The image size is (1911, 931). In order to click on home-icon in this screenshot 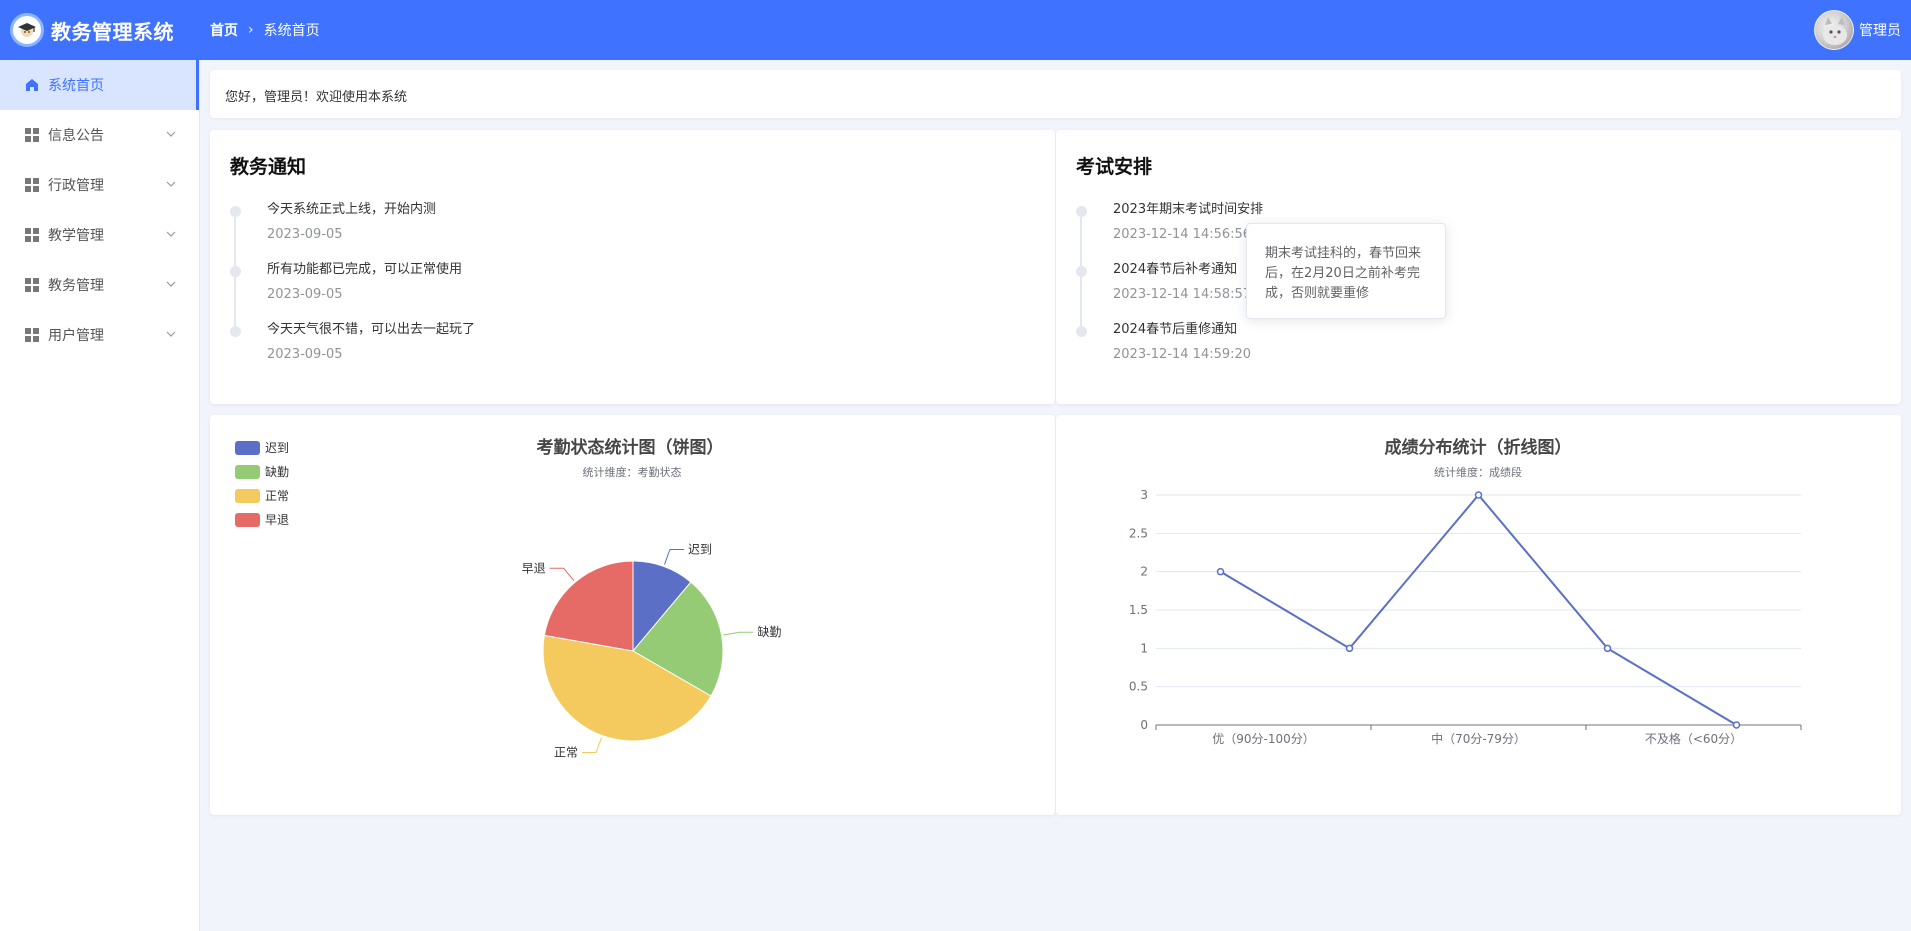, I will do `click(32, 85)`.